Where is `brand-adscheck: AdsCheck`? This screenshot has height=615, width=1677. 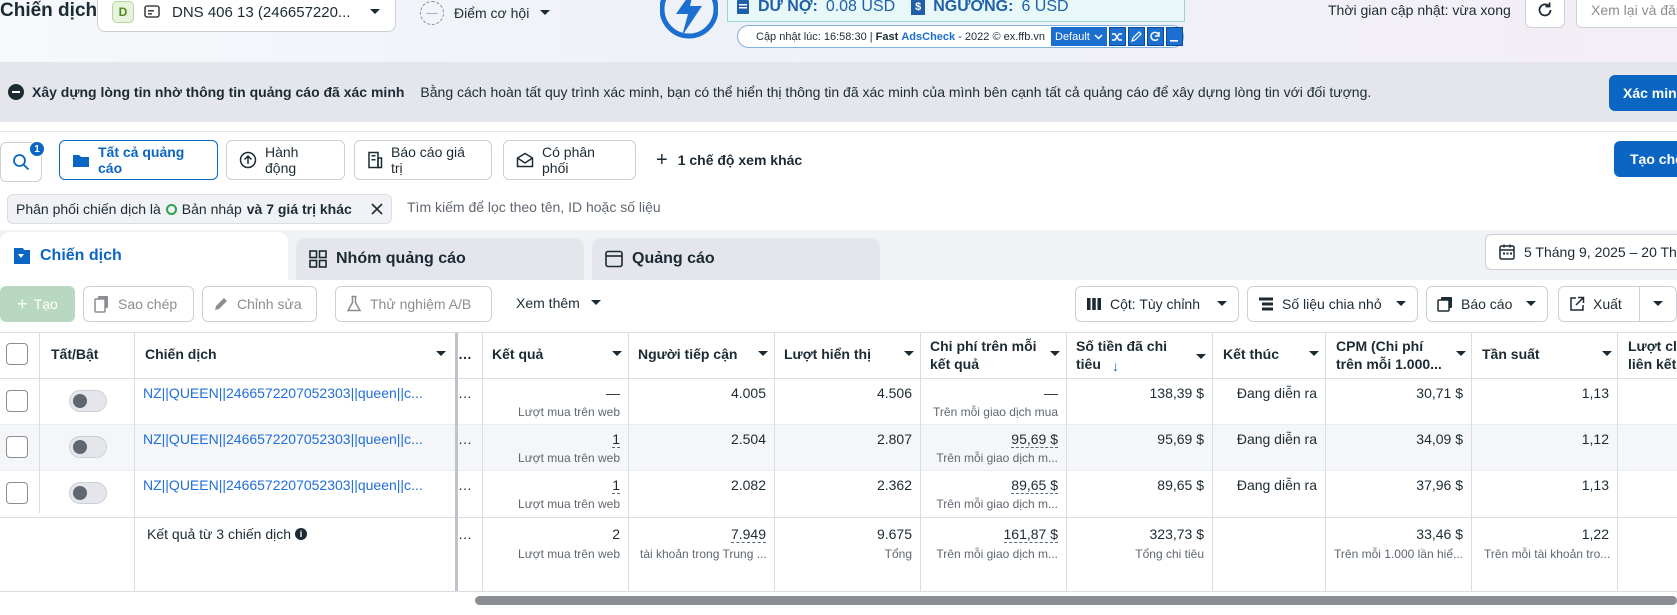
brand-adscheck: AdsCheck is located at coordinates (928, 36).